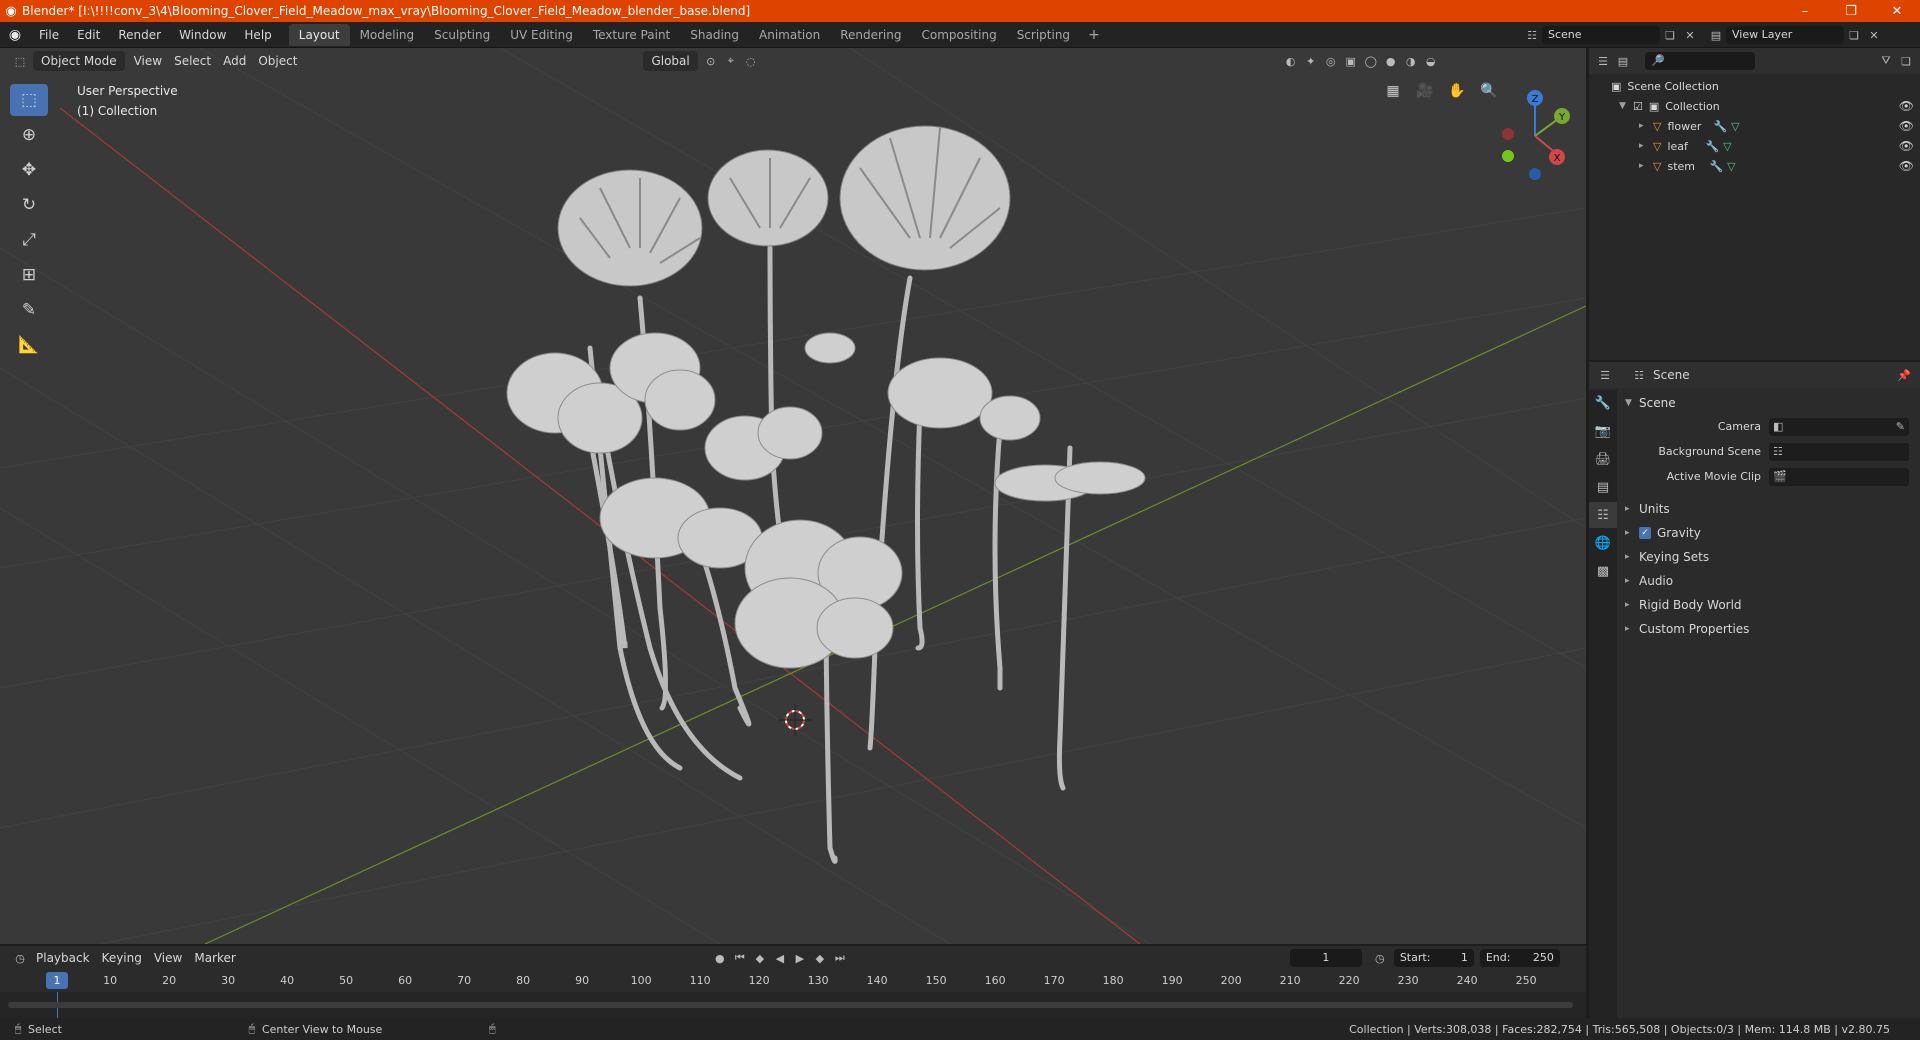 Image resolution: width=1920 pixels, height=1040 pixels. Describe the element at coordinates (214, 958) in the screenshot. I see `menu-marker: Marker` at that location.